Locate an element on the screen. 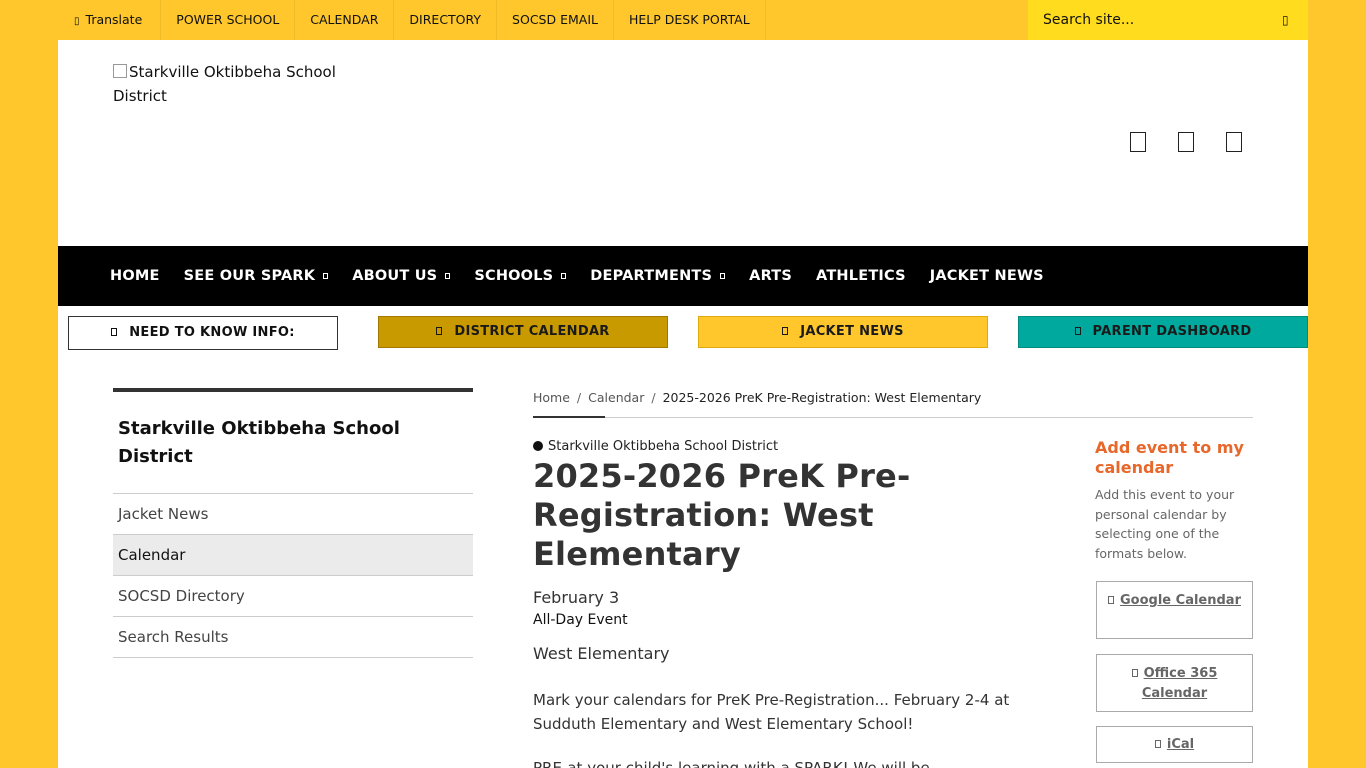 Image resolution: width=1366 pixels, height=768 pixels. translate-button: ▯ Translate is located at coordinates (110, 20).